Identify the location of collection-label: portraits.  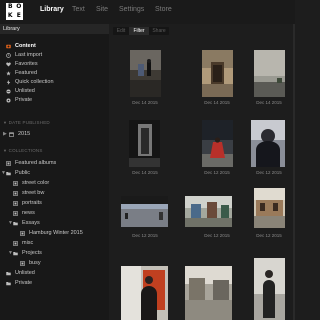
(32, 203).